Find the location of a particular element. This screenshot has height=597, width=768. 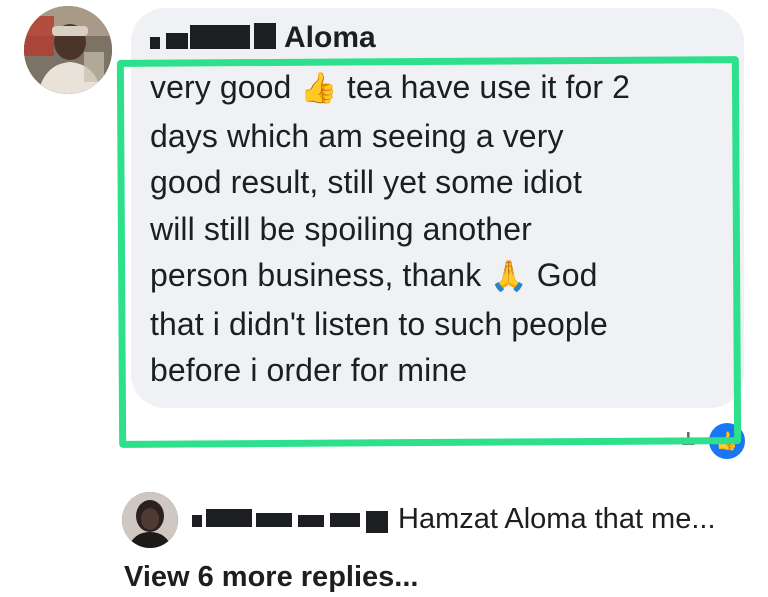

reply-avatar is located at coordinates (150, 520).